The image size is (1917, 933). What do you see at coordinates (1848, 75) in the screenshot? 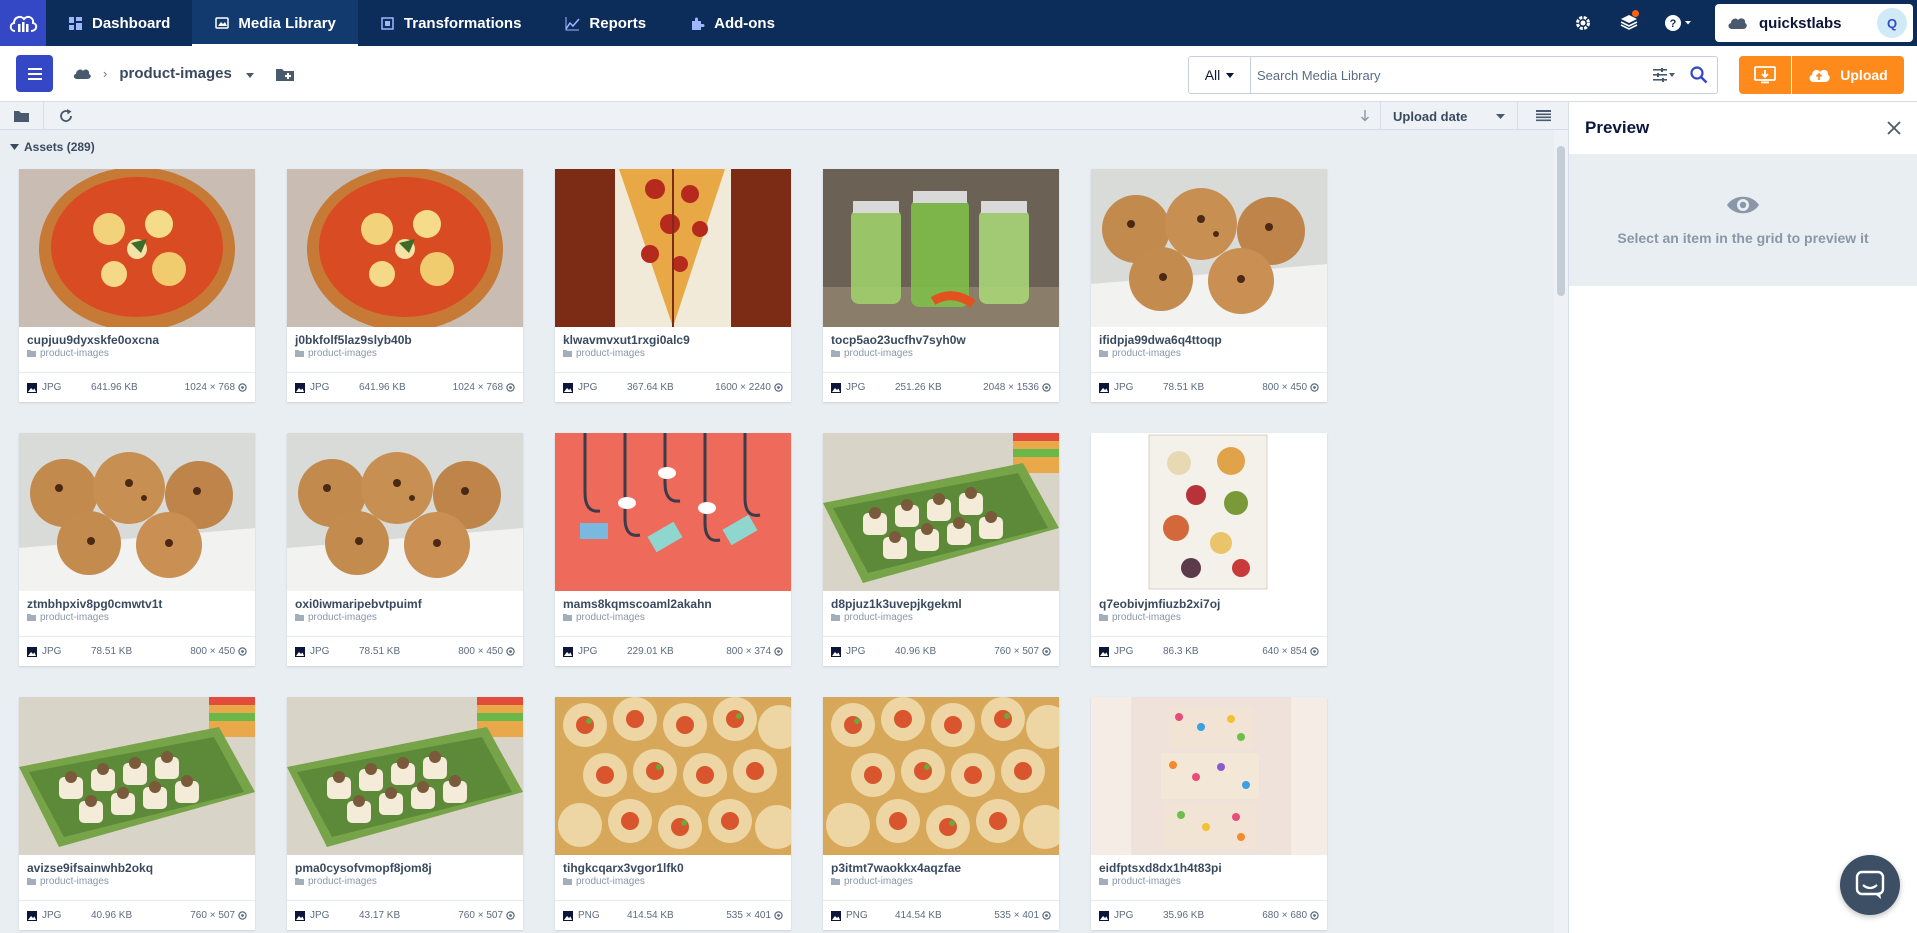
I see `upload-button: Upload` at bounding box center [1848, 75].